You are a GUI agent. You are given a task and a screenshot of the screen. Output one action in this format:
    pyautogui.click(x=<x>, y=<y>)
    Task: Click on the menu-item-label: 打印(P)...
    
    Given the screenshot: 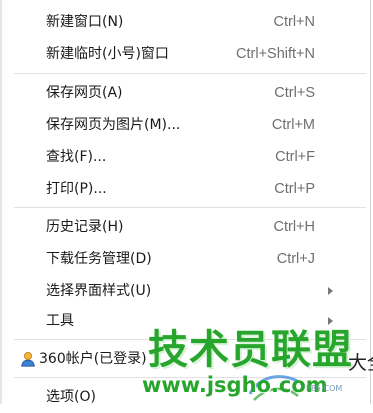 What is the action you would take?
    pyautogui.click(x=76, y=189)
    